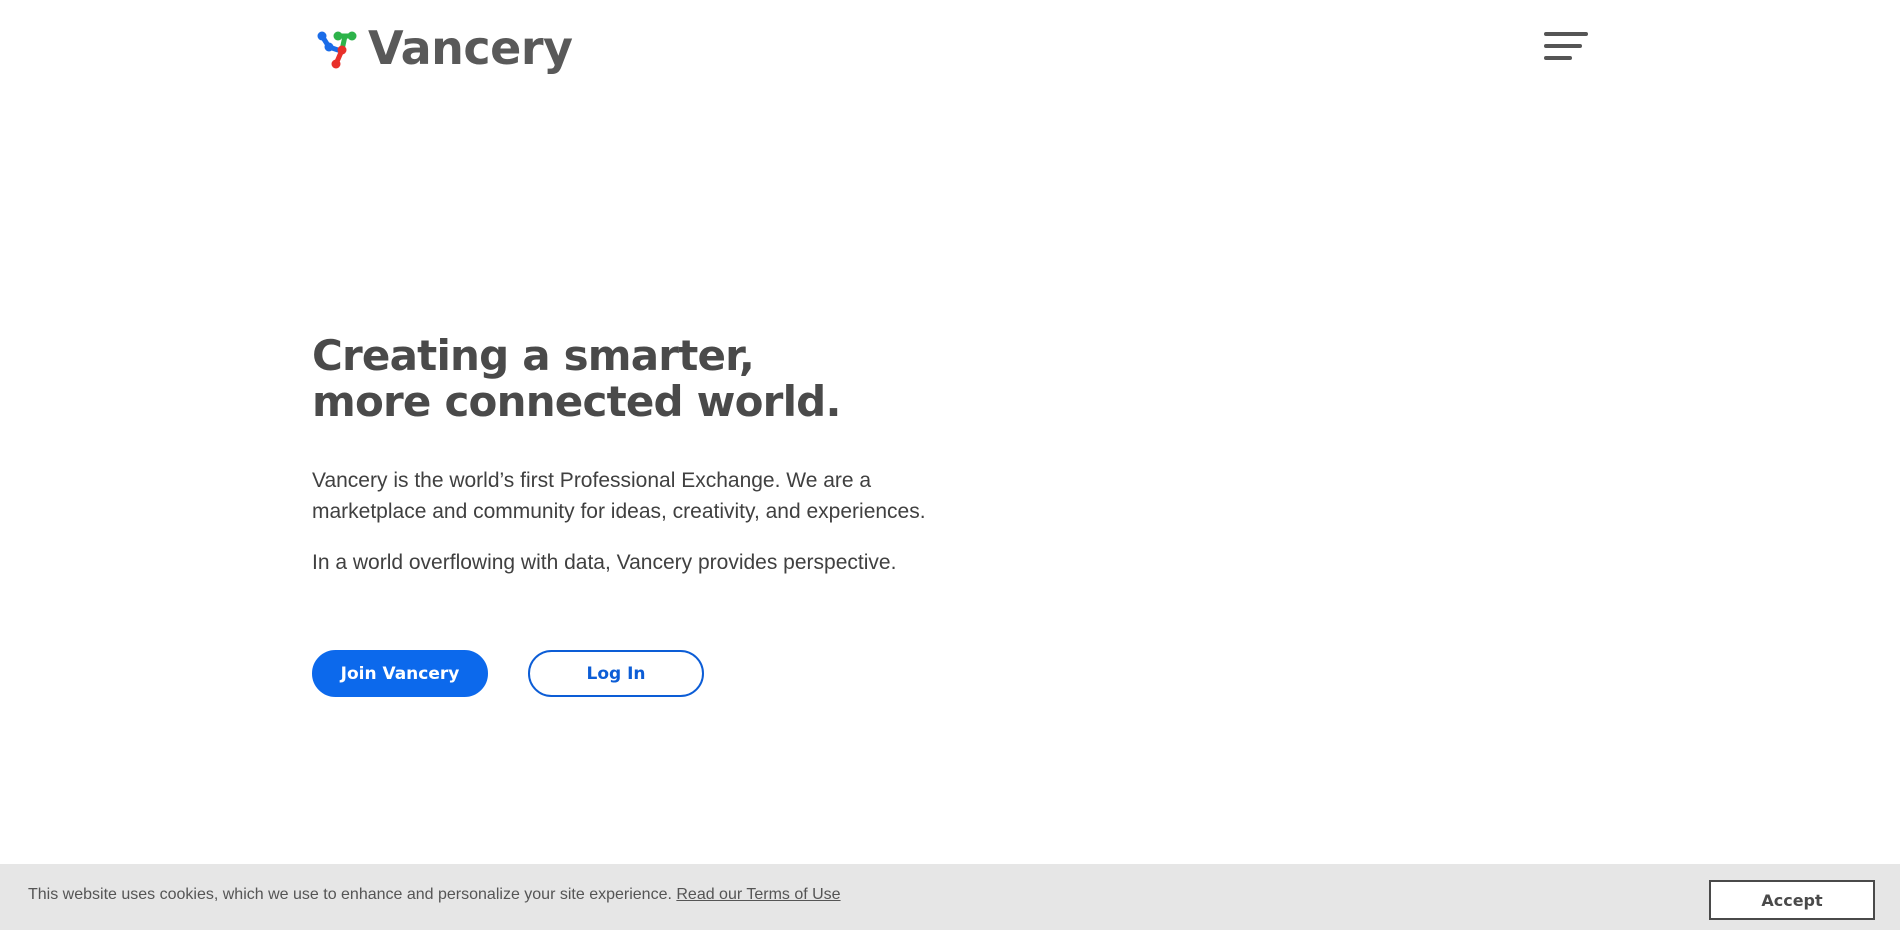  I want to click on logo-link: Vancery, so click(442, 49).